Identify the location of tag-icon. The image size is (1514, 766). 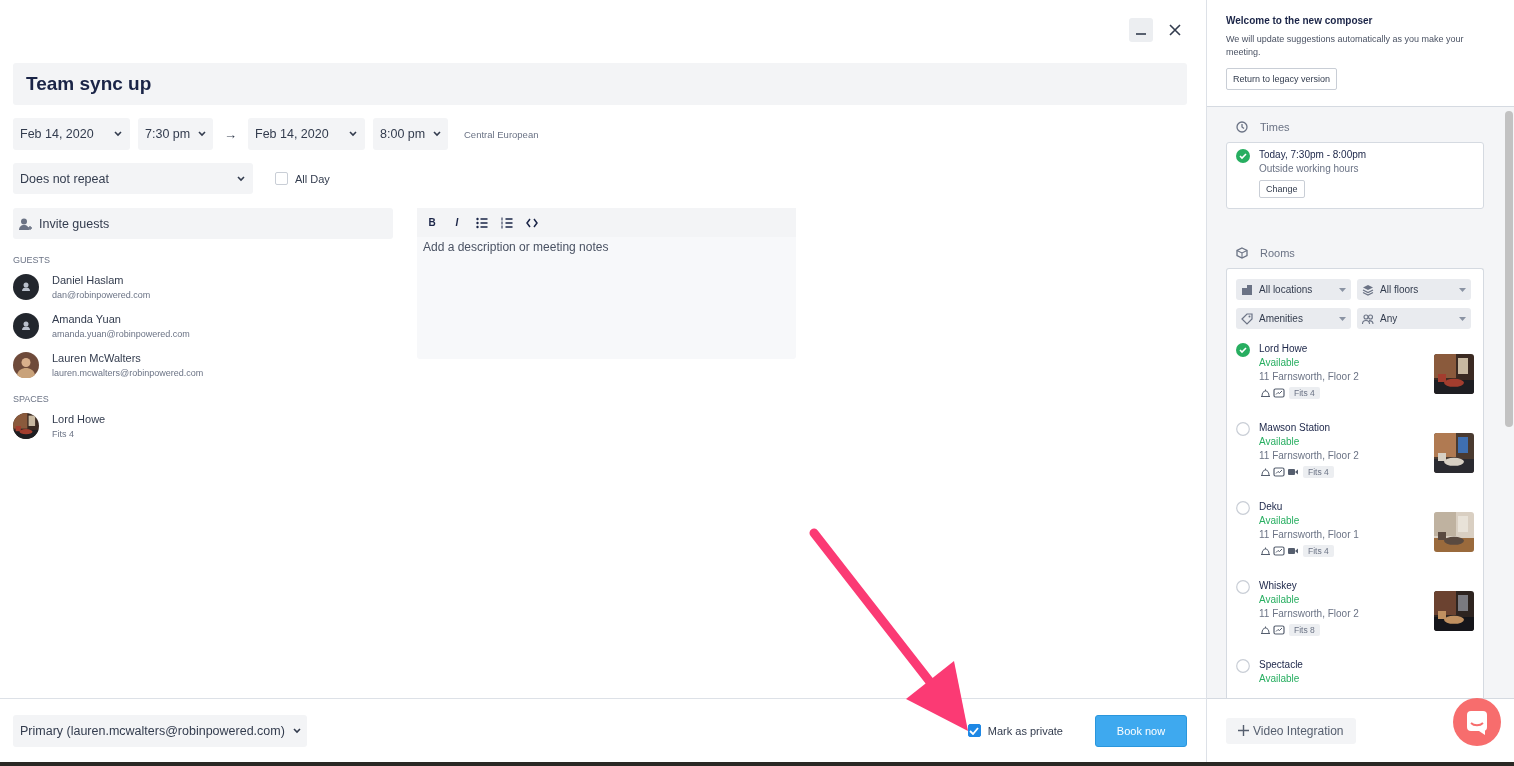
(1247, 318).